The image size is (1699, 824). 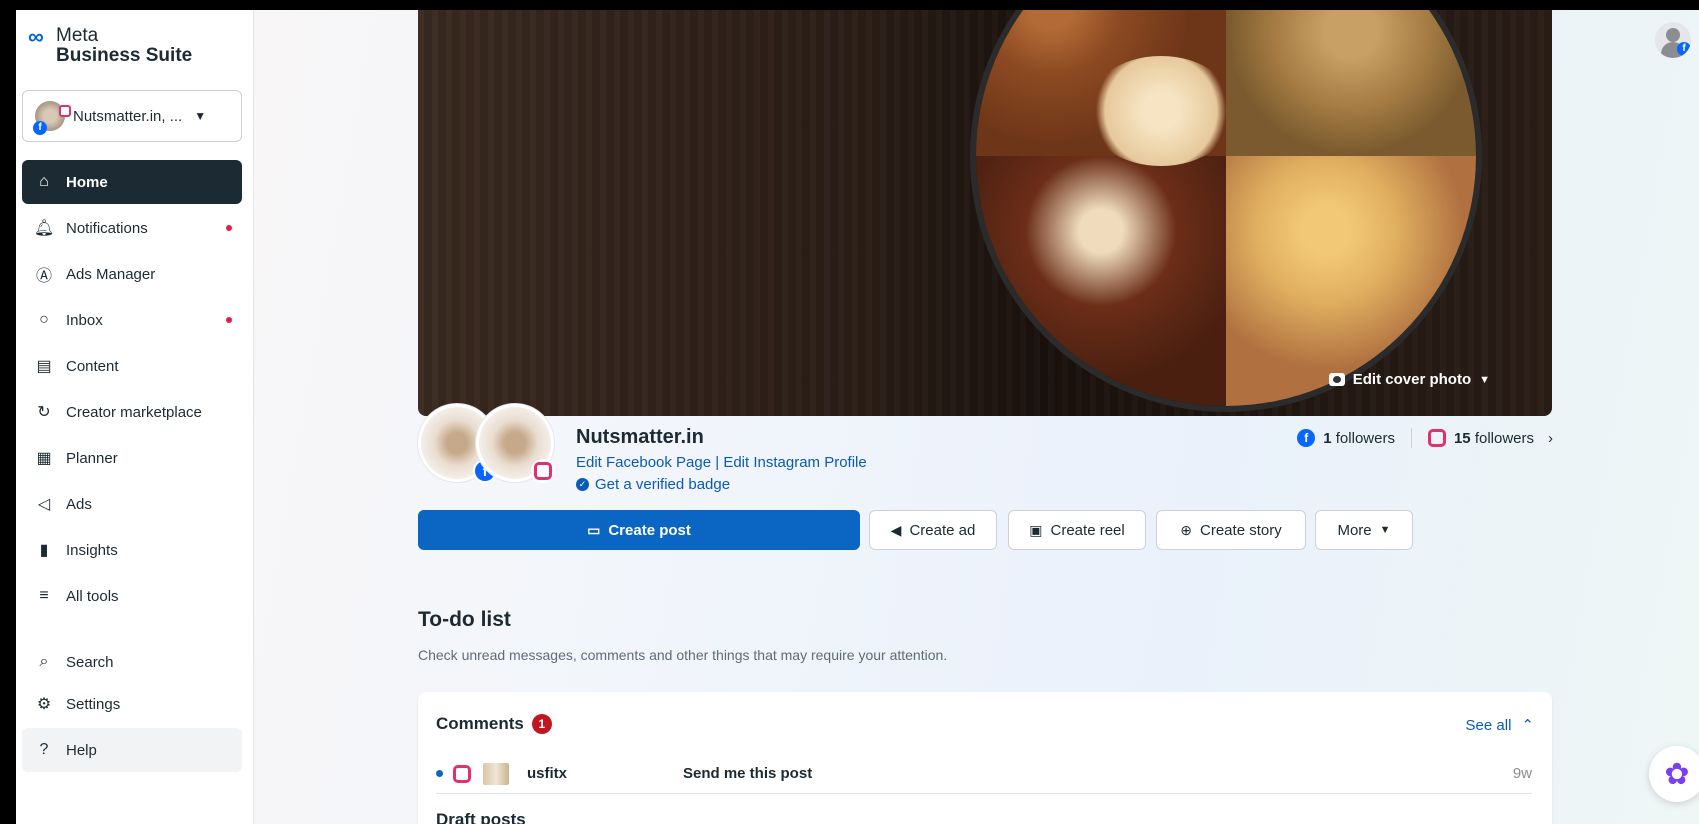 I want to click on nav-label: Inbox, so click(x=84, y=320).